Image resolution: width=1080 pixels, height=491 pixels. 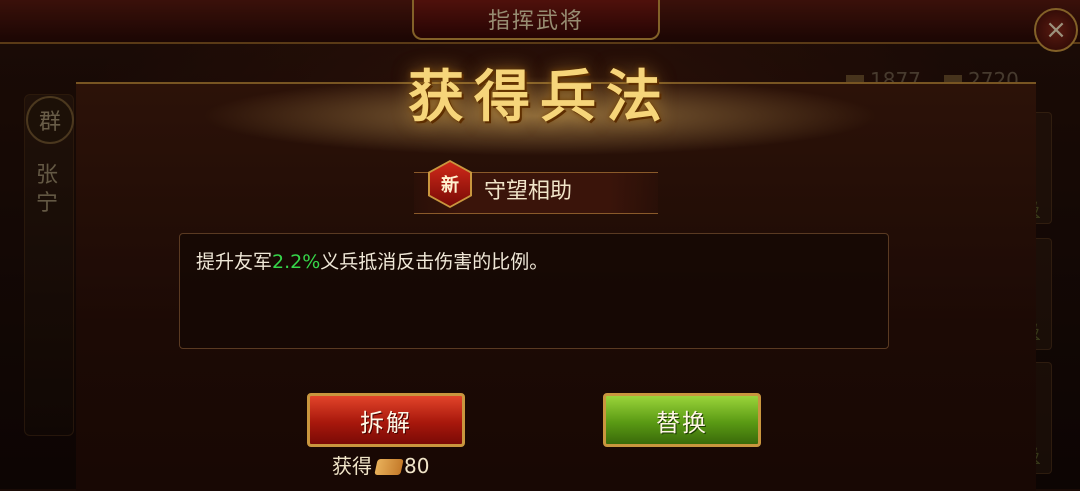 What do you see at coordinates (296, 262) in the screenshot?
I see `highlight-value: 2.2%` at bounding box center [296, 262].